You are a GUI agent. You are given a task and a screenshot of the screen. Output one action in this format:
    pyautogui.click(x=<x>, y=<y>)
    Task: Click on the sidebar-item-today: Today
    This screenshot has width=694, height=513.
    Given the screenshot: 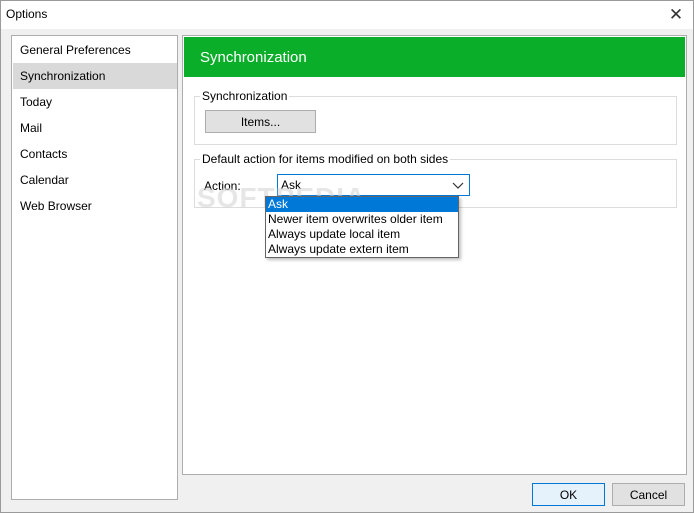 What is the action you would take?
    pyautogui.click(x=95, y=102)
    